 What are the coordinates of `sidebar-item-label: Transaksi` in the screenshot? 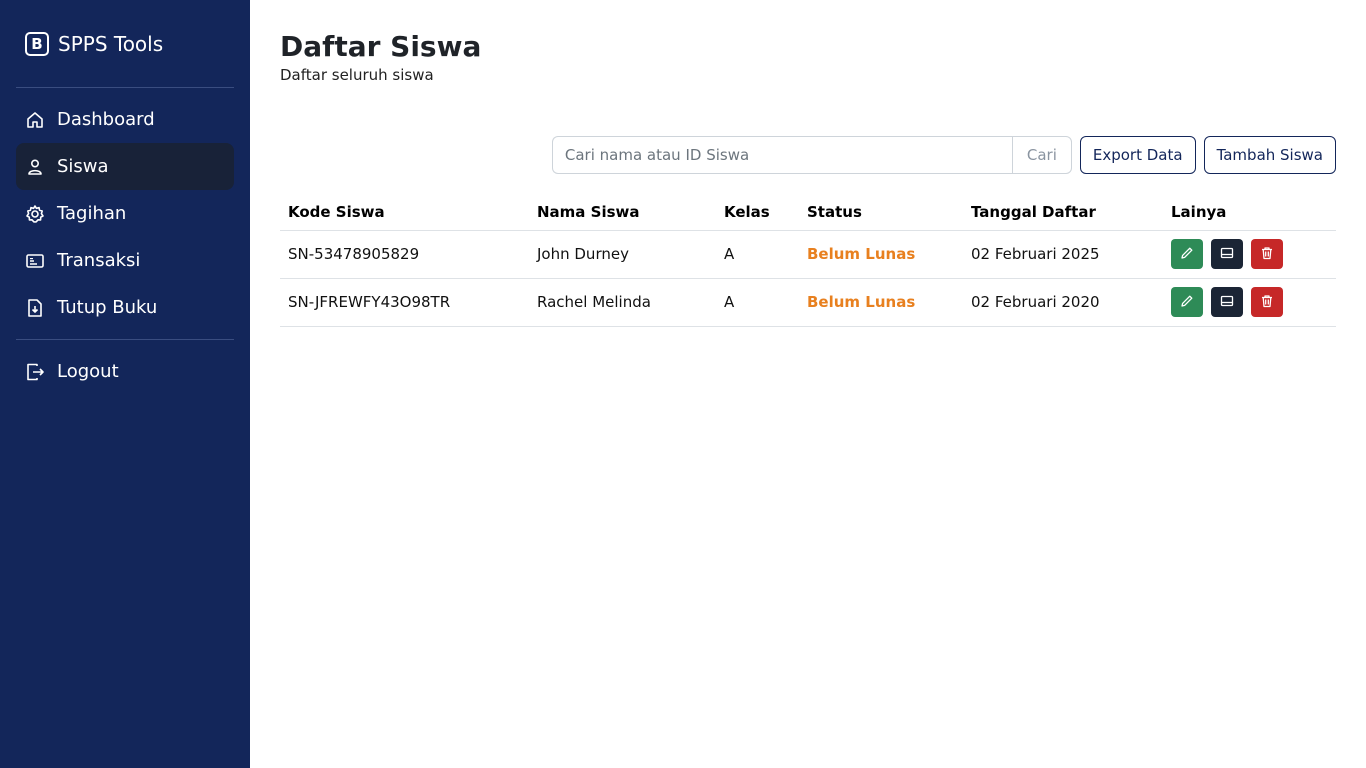 It's located at (99, 260).